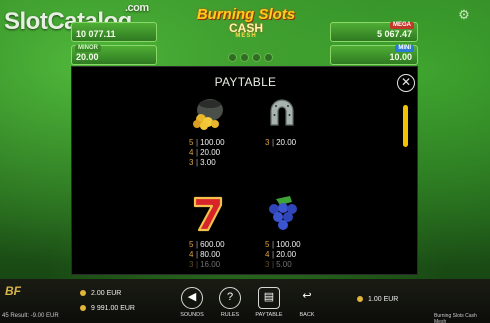 The height and width of the screenshot is (323, 490). Describe the element at coordinates (377, 299) in the screenshot. I see `coin-value: 1.00 EUR` at that location.